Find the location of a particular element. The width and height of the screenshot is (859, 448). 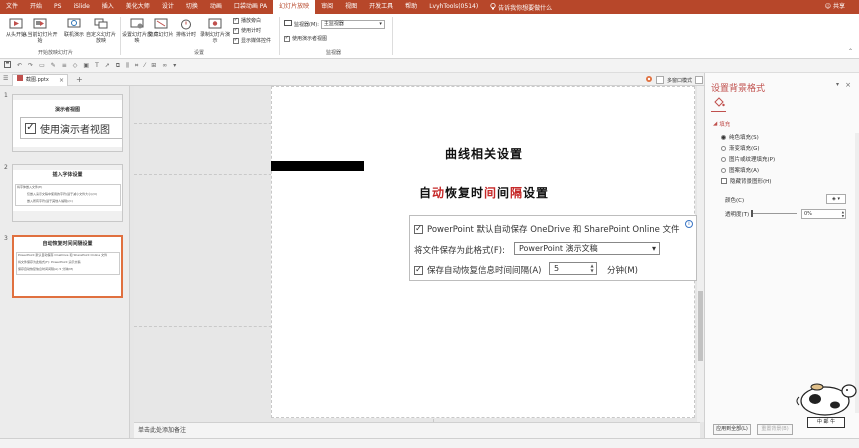

tab-transitions: 切换 is located at coordinates (192, 7).